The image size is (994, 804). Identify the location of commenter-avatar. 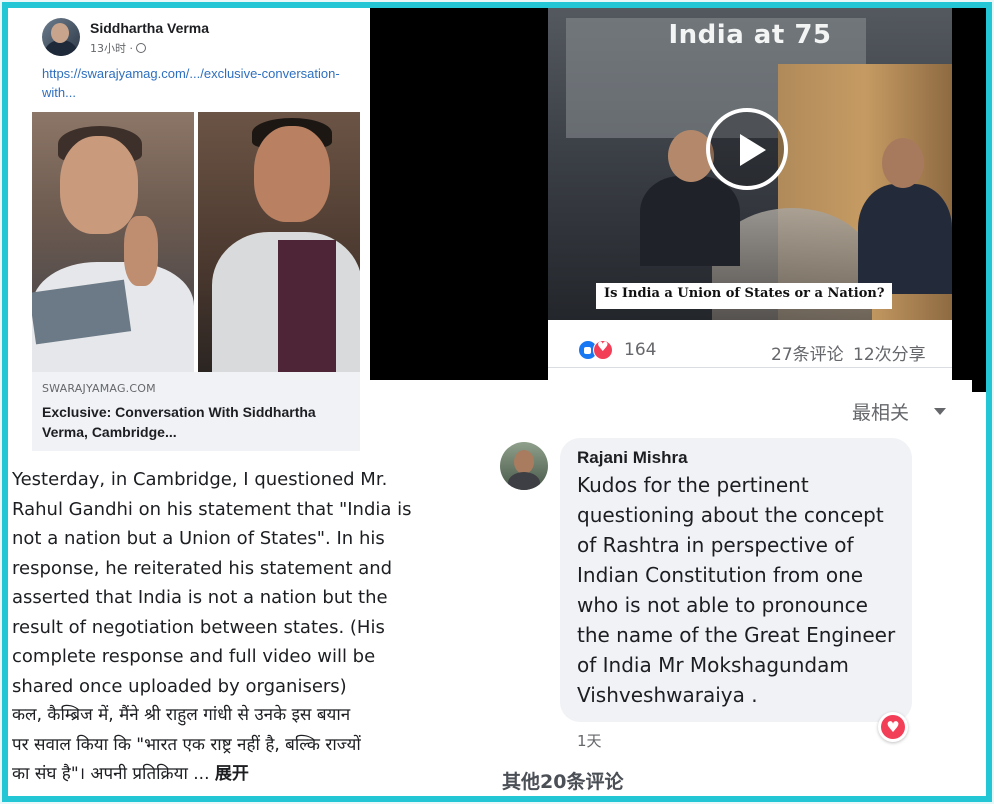
(524, 466).